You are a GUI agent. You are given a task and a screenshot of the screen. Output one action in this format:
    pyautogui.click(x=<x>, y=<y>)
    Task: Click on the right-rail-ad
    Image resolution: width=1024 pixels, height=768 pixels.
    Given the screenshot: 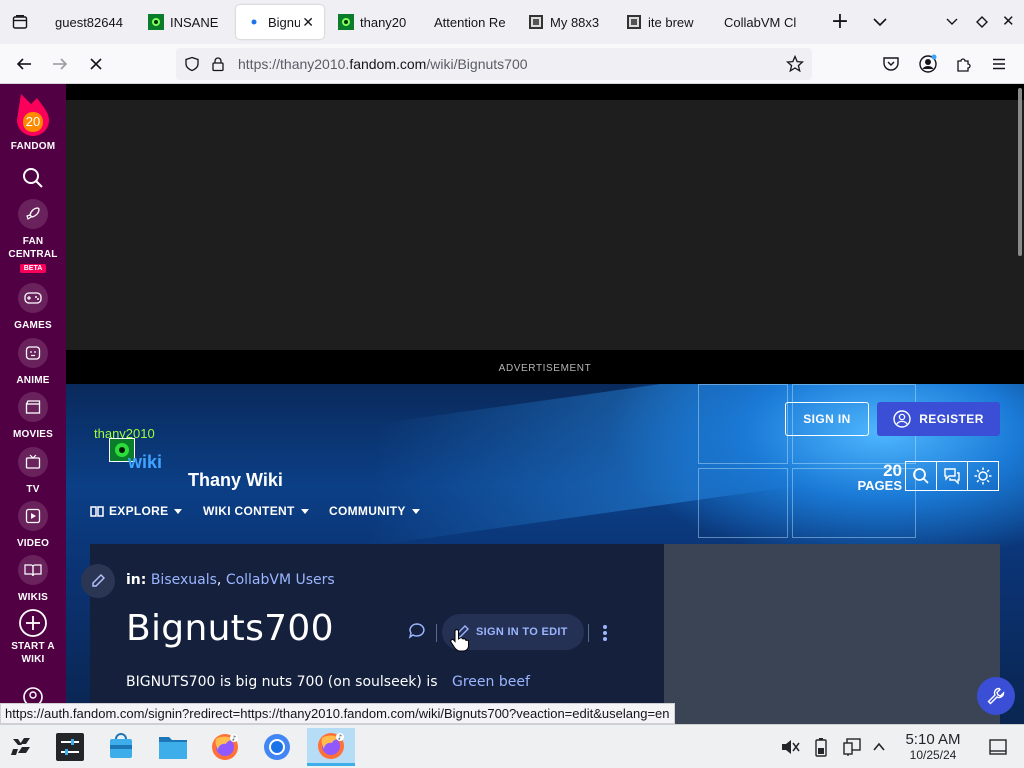 What is the action you would take?
    pyautogui.click(x=832, y=634)
    